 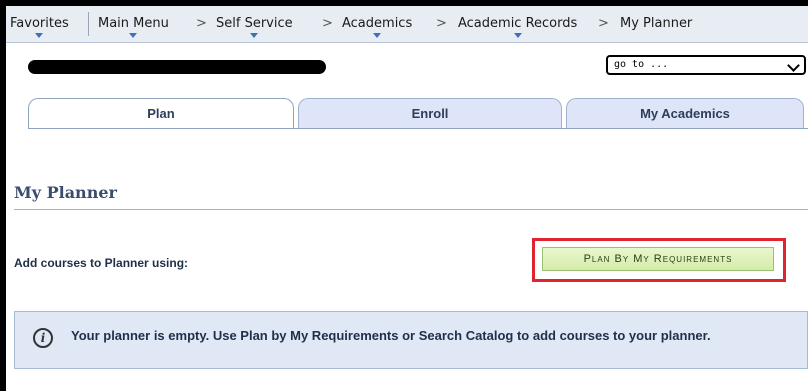 I want to click on tab-label: Enroll, so click(x=430, y=113).